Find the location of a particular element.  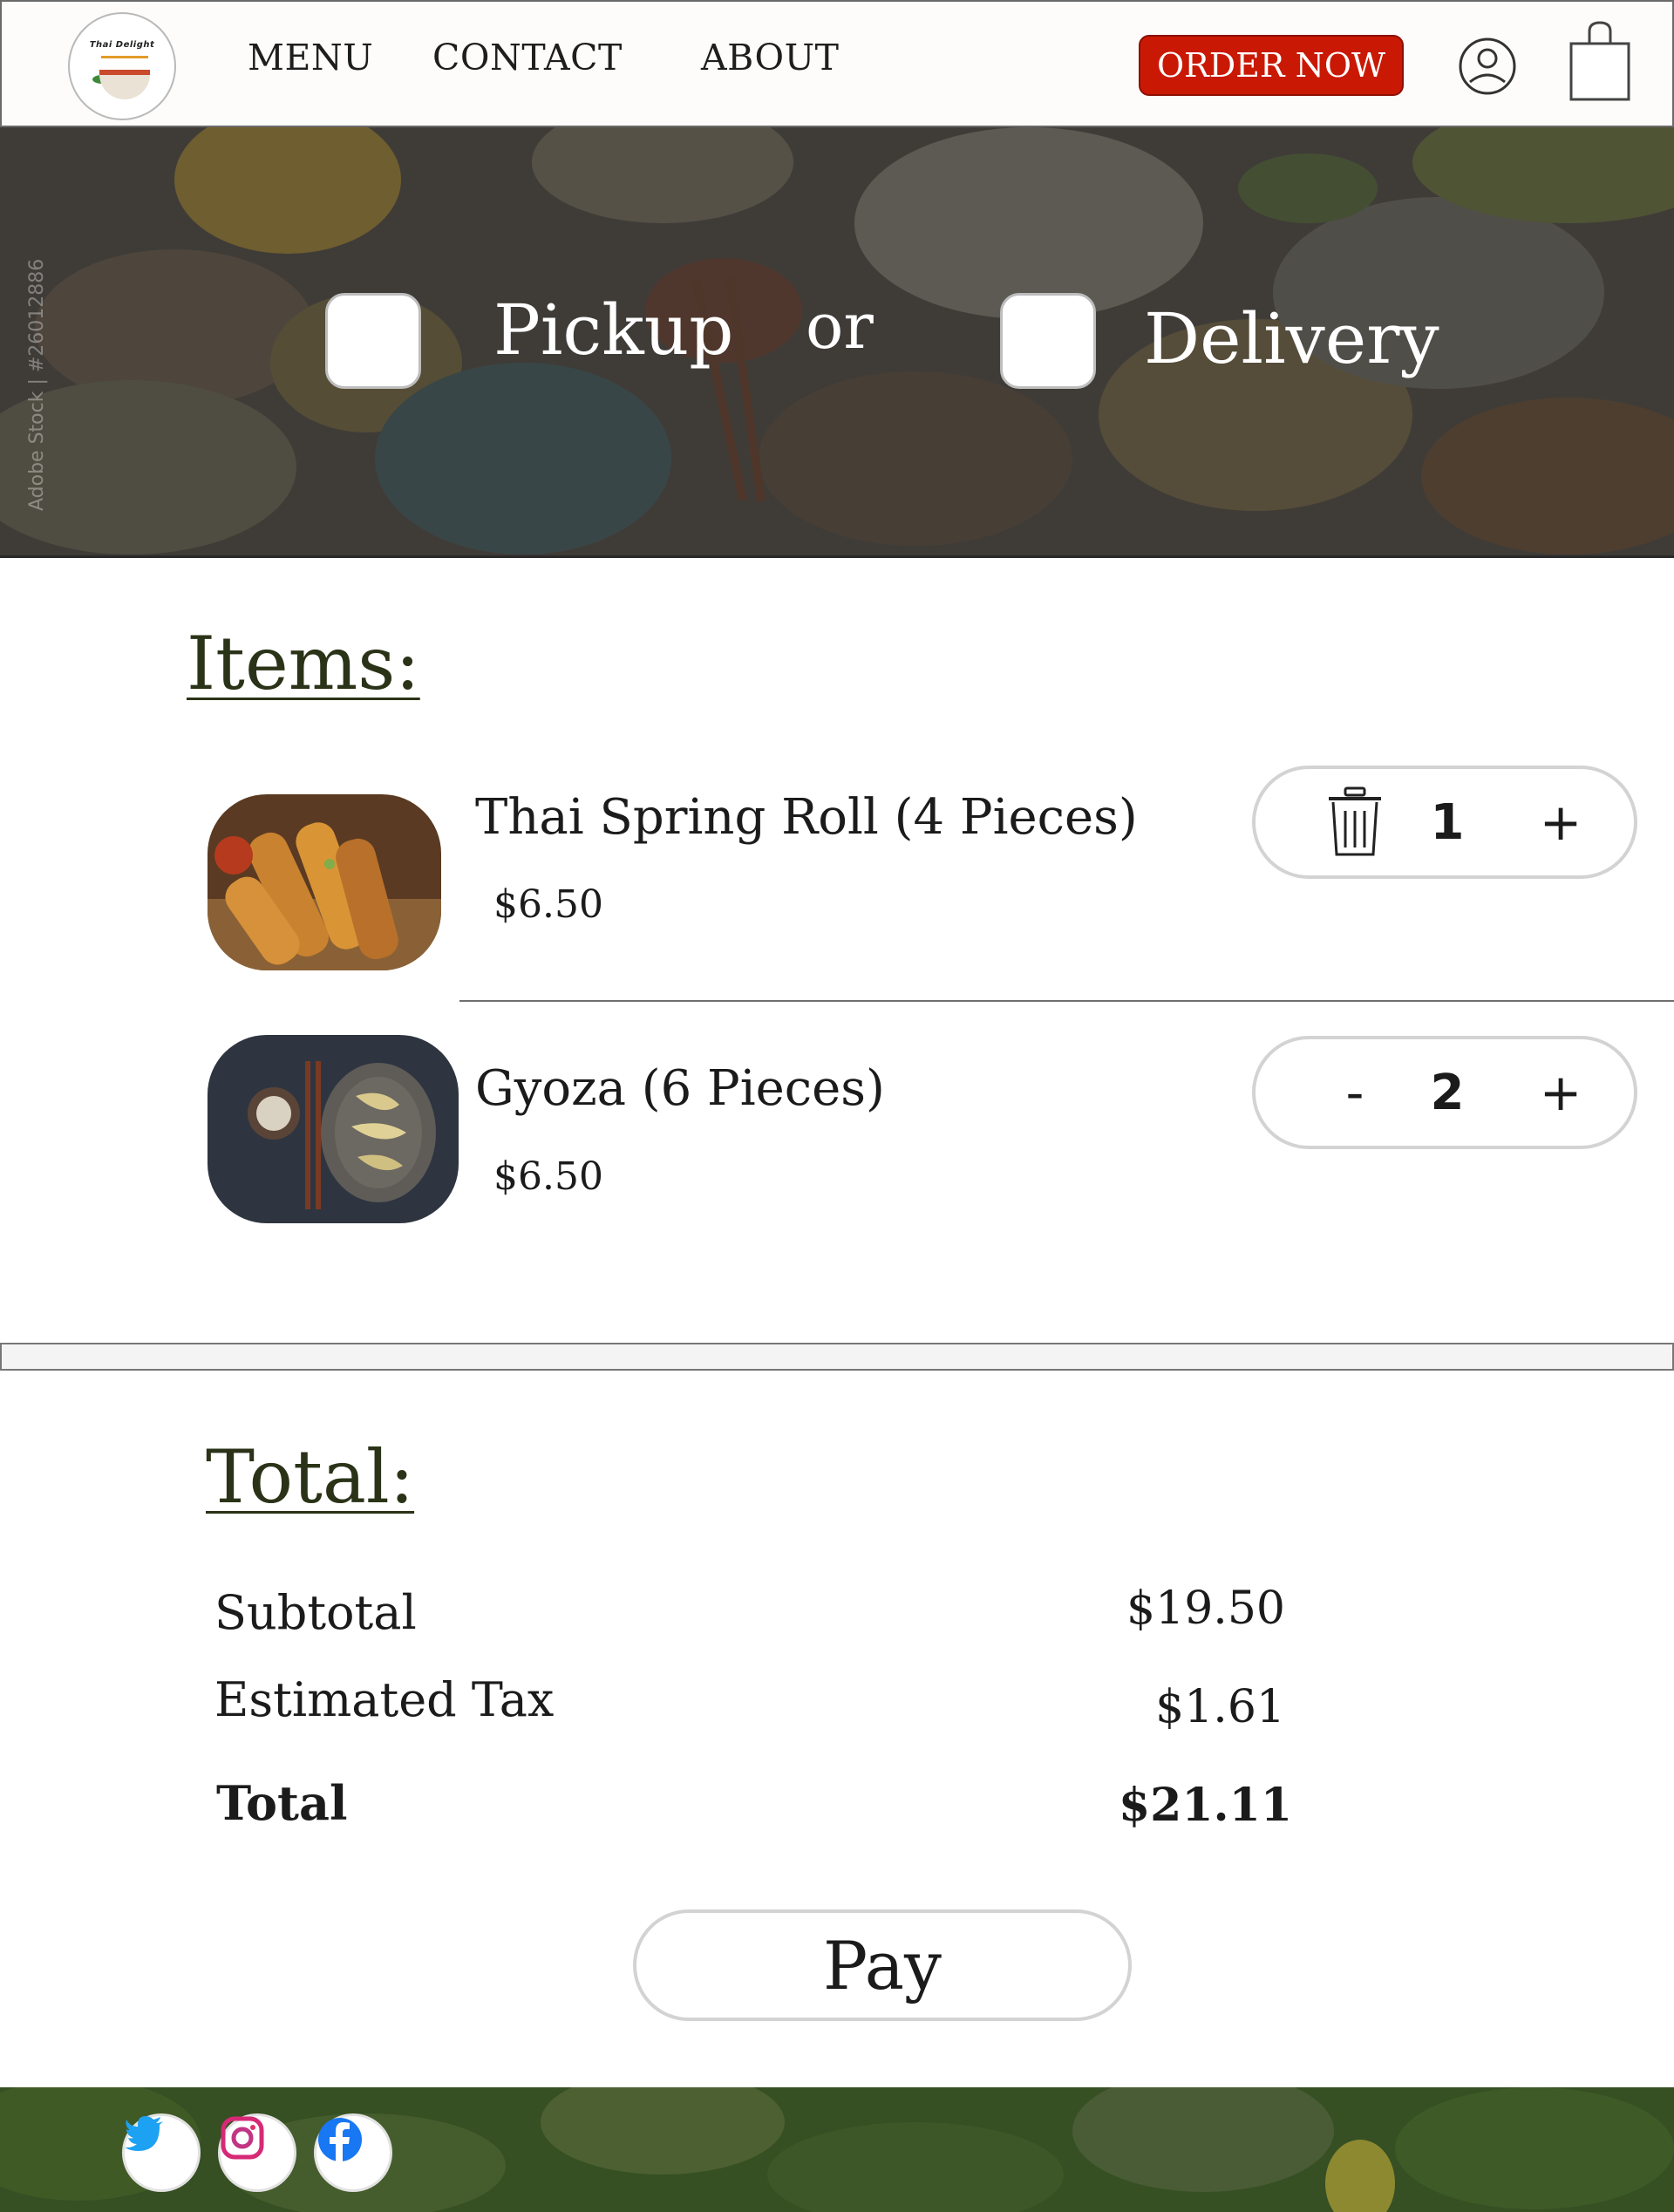

spring-roll-image is located at coordinates (324, 882).